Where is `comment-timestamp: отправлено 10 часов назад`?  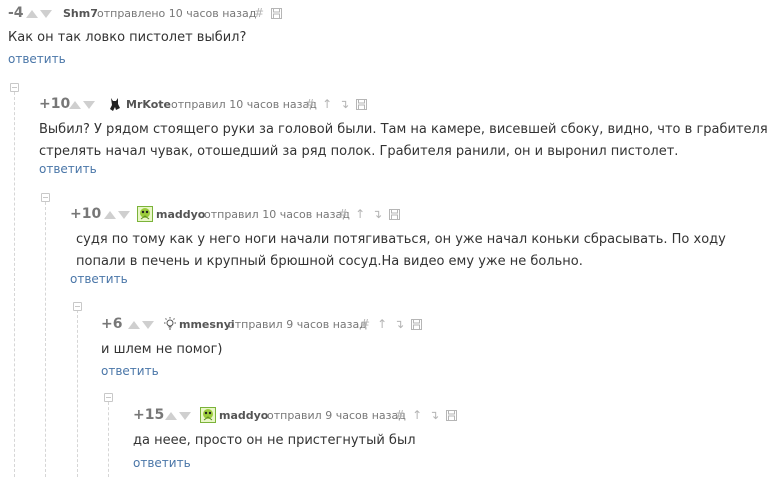 comment-timestamp: отправлено 10 часов назад is located at coordinates (177, 13).